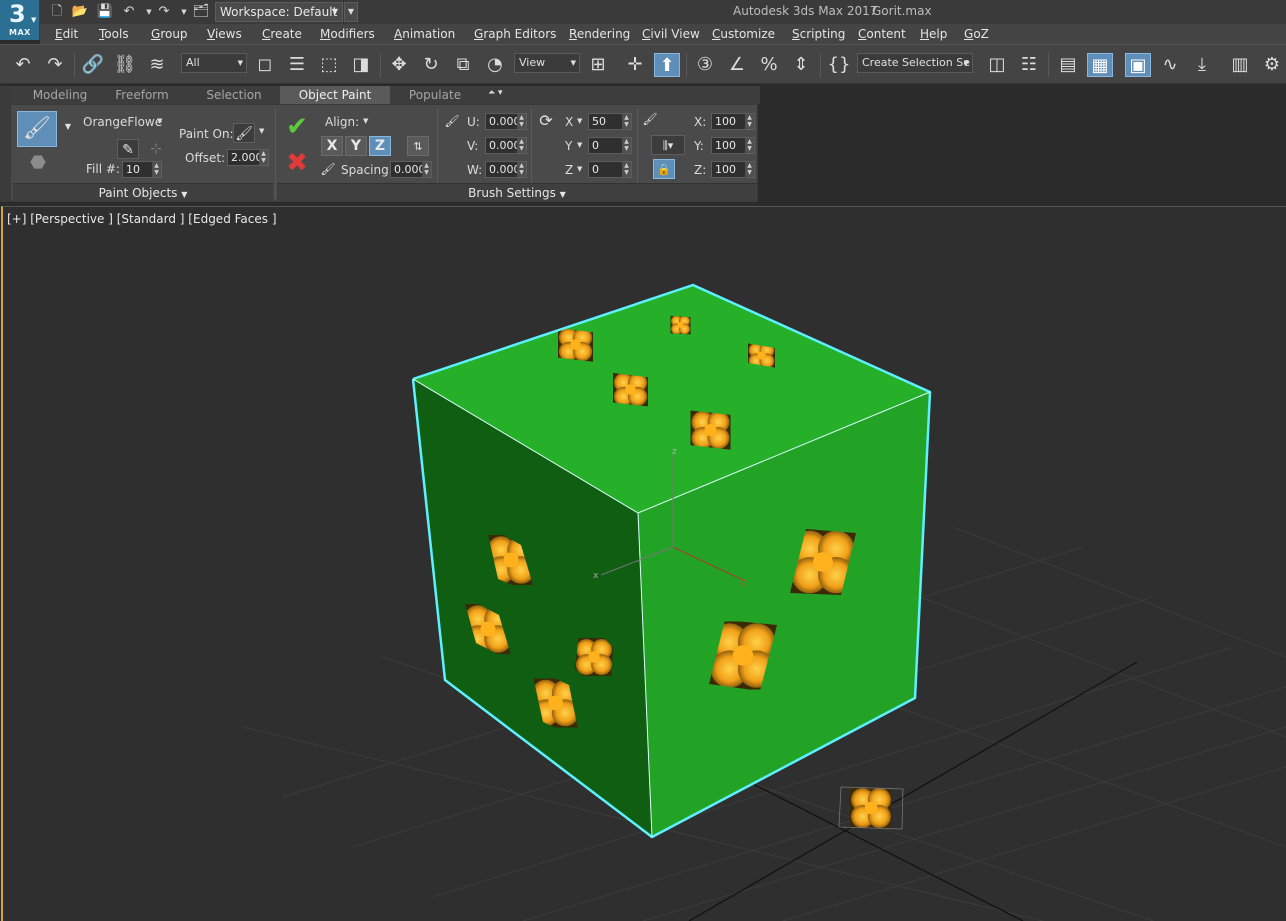  Describe the element at coordinates (1138, 65) in the screenshot. I see `toggle-ribbon-icon: ▣` at that location.